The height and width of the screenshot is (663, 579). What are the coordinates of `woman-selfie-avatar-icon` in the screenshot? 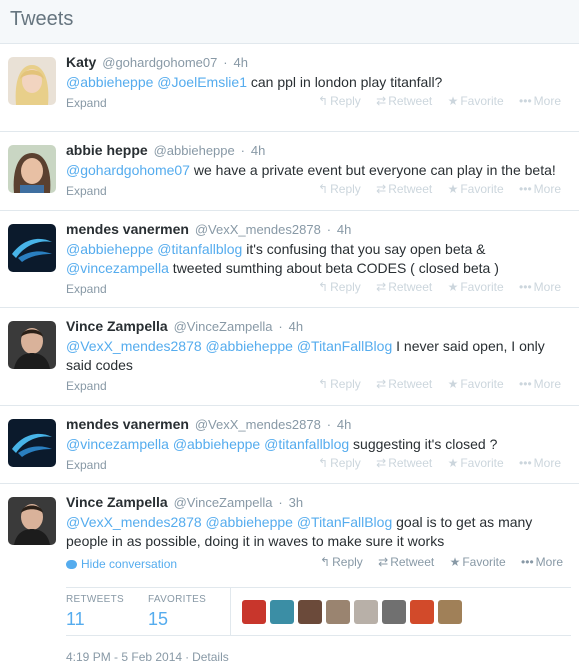 It's located at (32, 169).